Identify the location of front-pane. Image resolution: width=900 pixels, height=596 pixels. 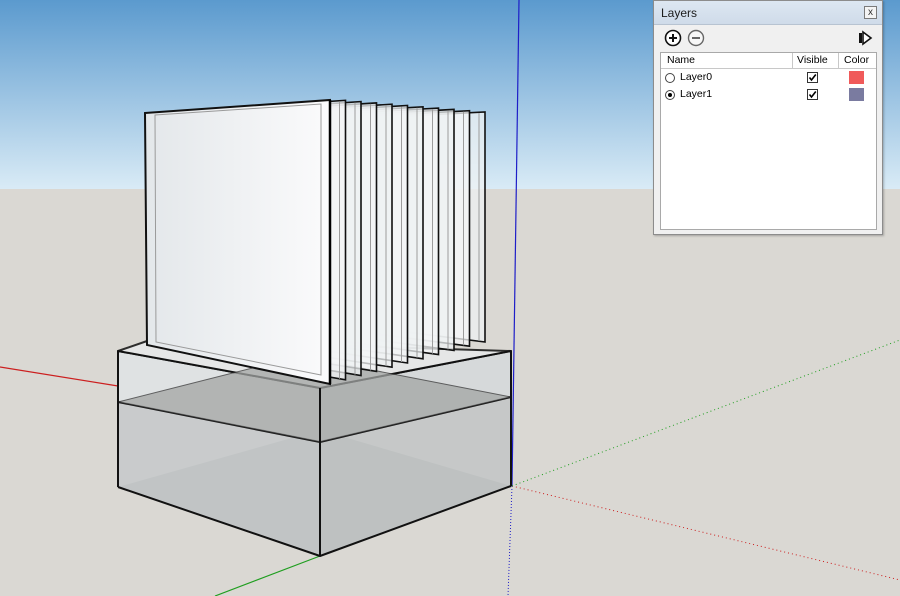
(237, 242).